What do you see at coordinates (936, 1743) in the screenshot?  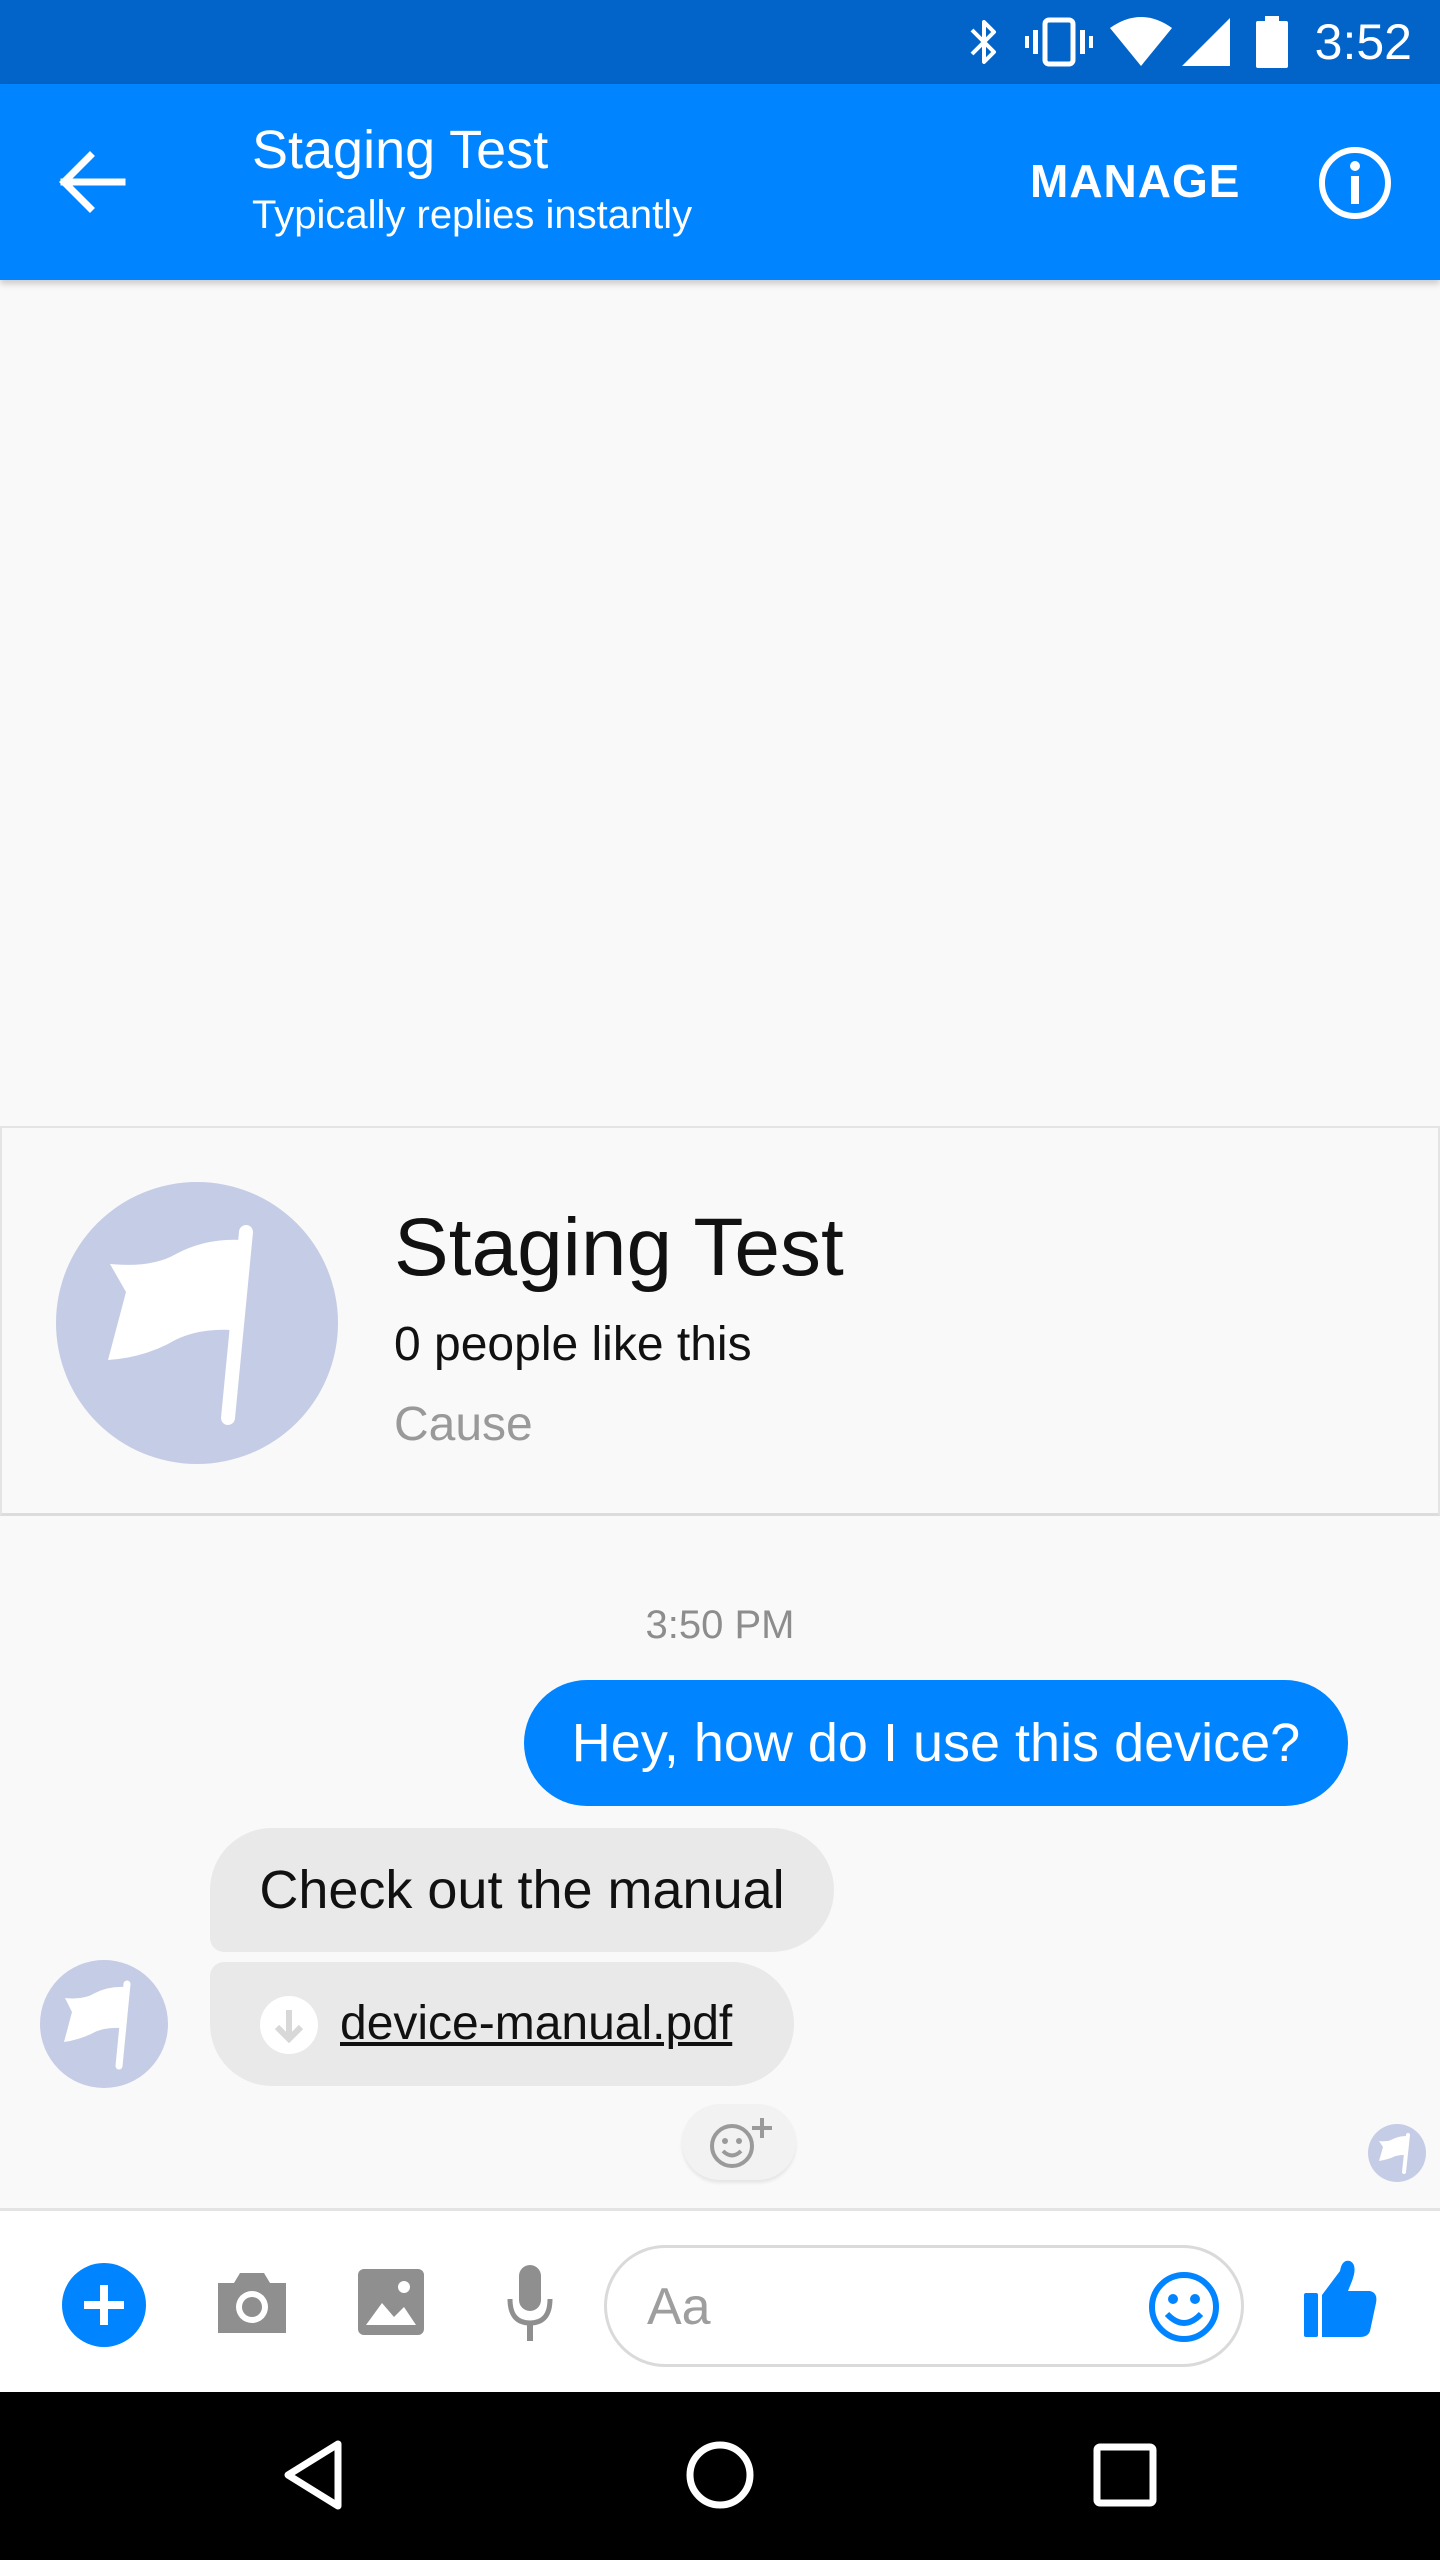 I see `outgoing-message-bubble: Hey, how do I use this device?` at bounding box center [936, 1743].